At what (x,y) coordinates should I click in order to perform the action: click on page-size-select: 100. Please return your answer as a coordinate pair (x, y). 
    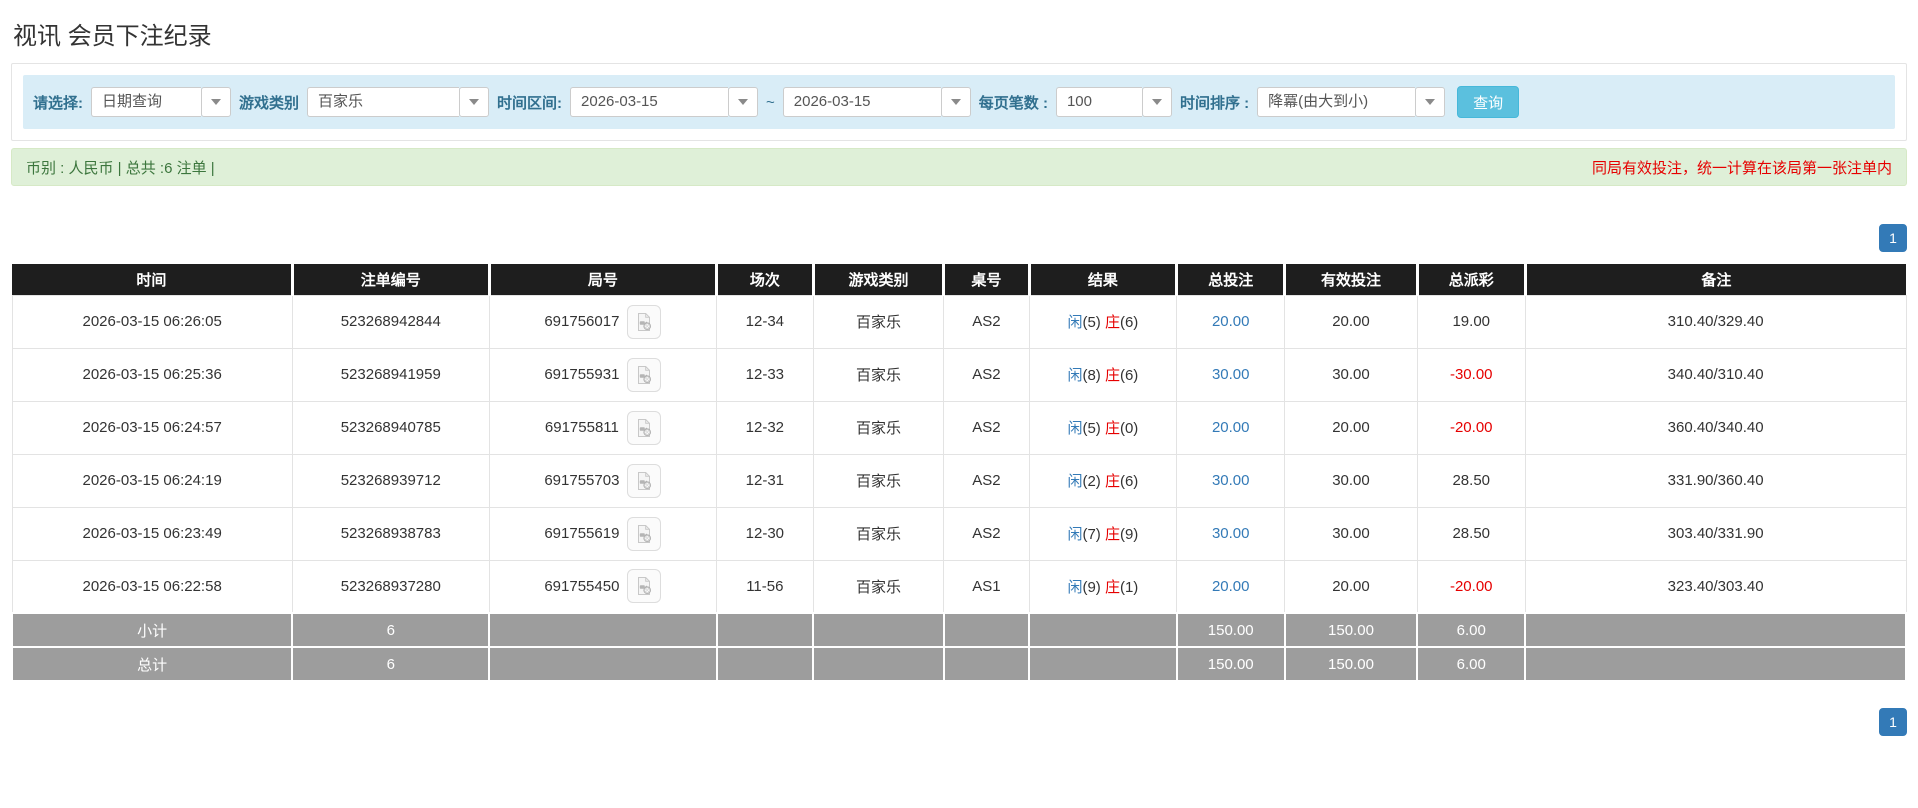
    Looking at the image, I should click on (1113, 102).